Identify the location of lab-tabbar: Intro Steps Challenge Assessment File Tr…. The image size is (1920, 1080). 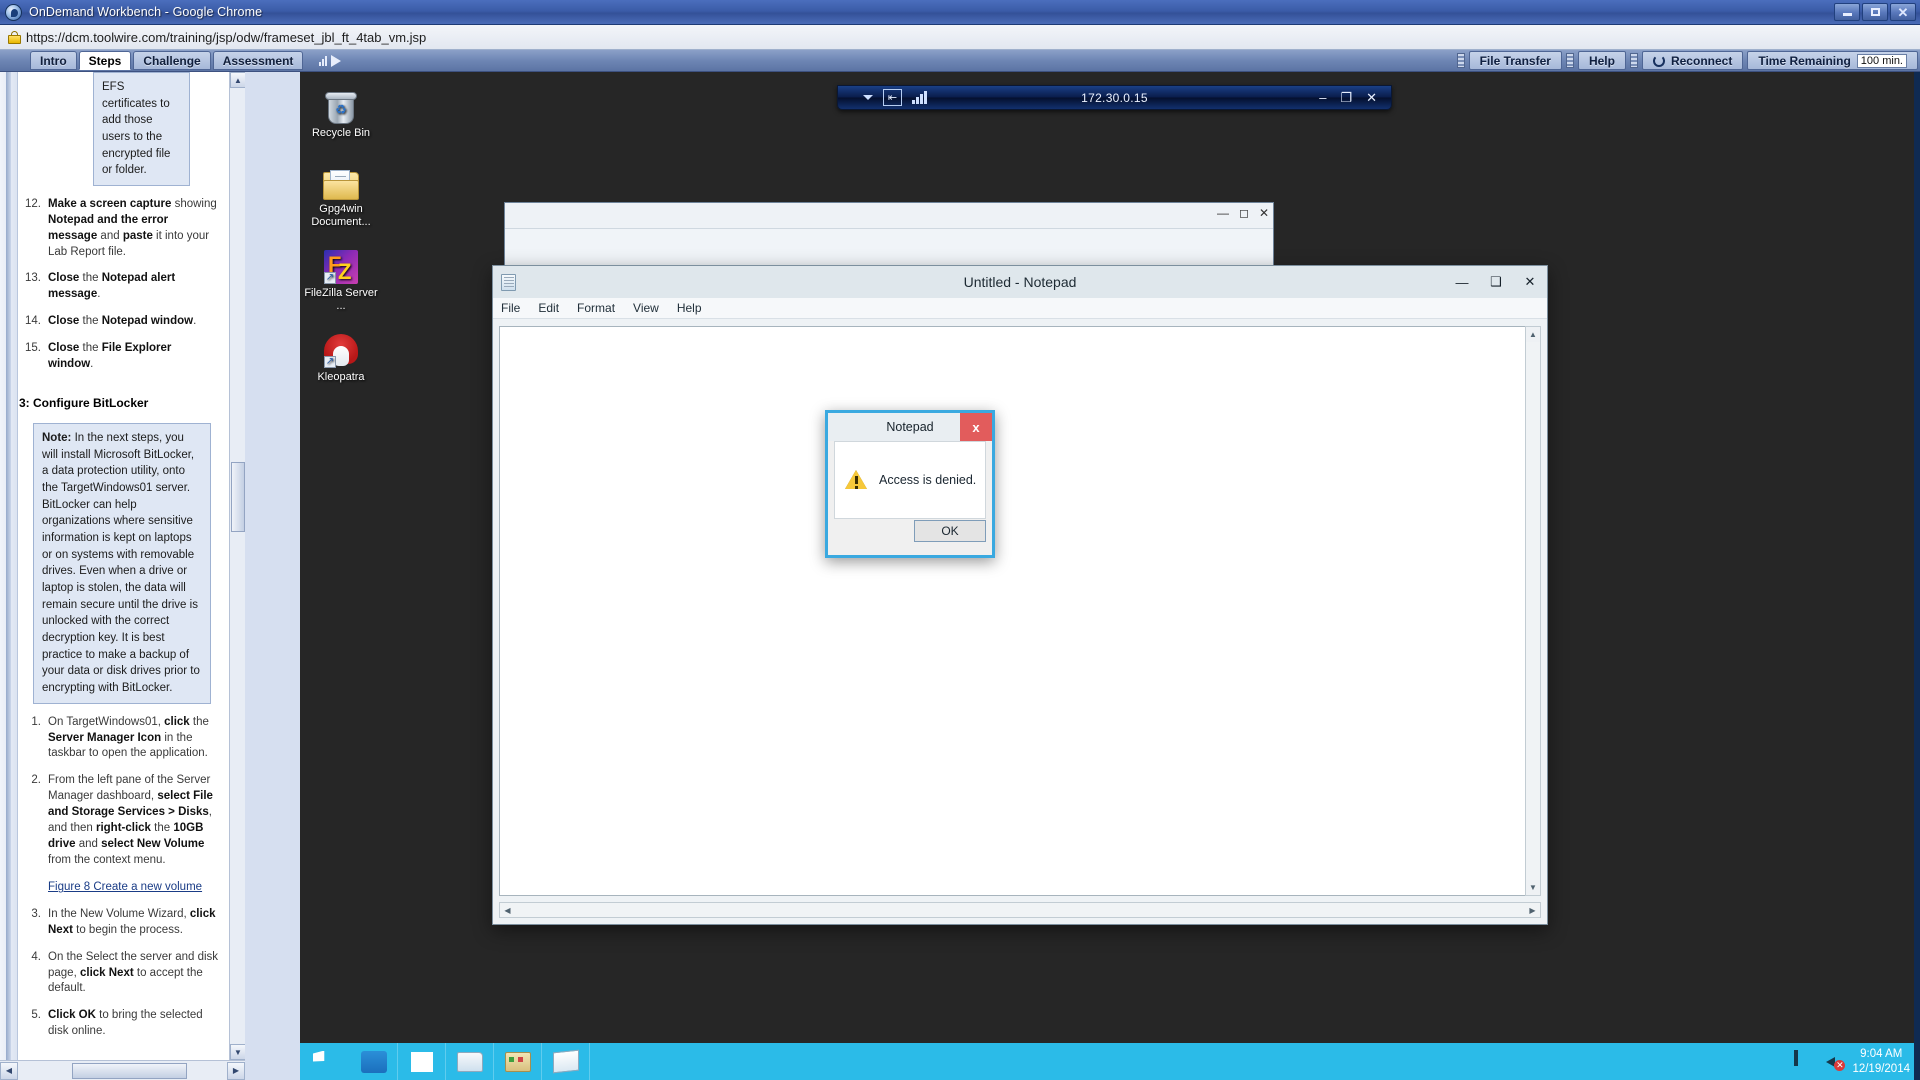
(960, 61).